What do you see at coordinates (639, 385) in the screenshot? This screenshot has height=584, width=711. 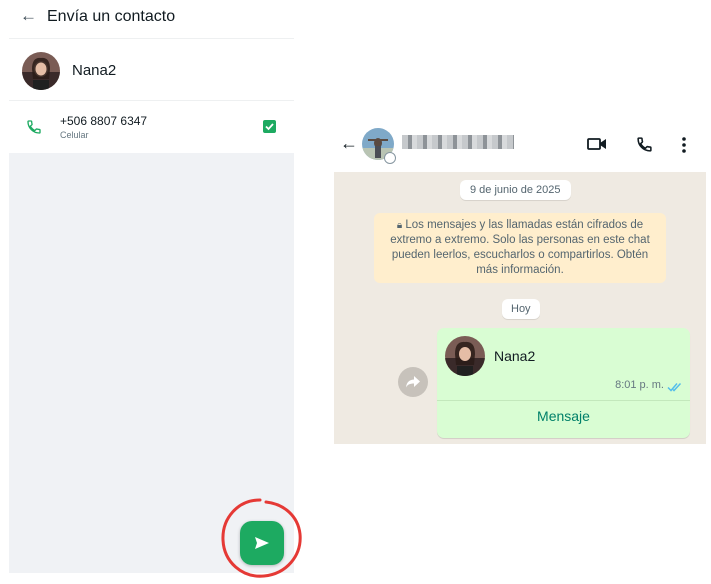 I see `message-timestamp: 8:01 p. m.` at bounding box center [639, 385].